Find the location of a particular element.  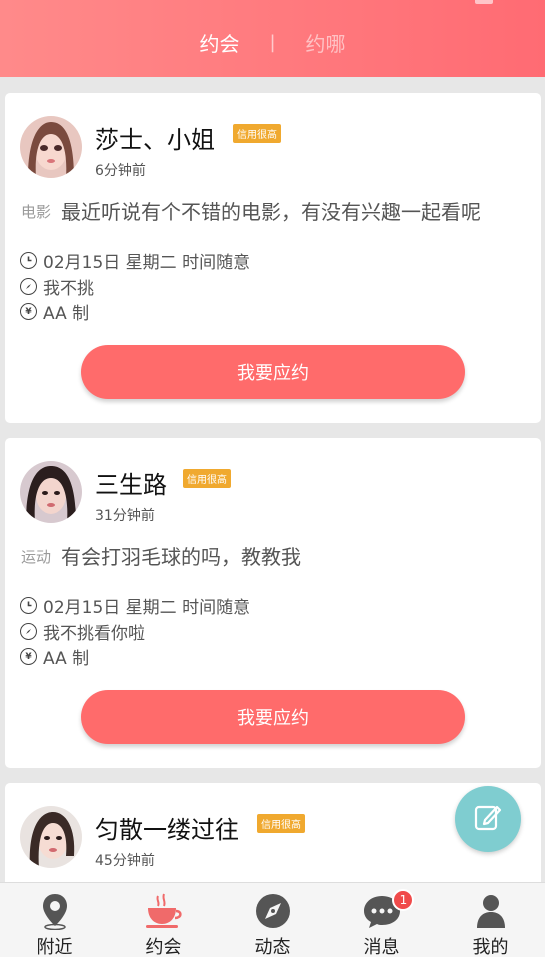

post-time: 45分钟前 is located at coordinates (125, 861).